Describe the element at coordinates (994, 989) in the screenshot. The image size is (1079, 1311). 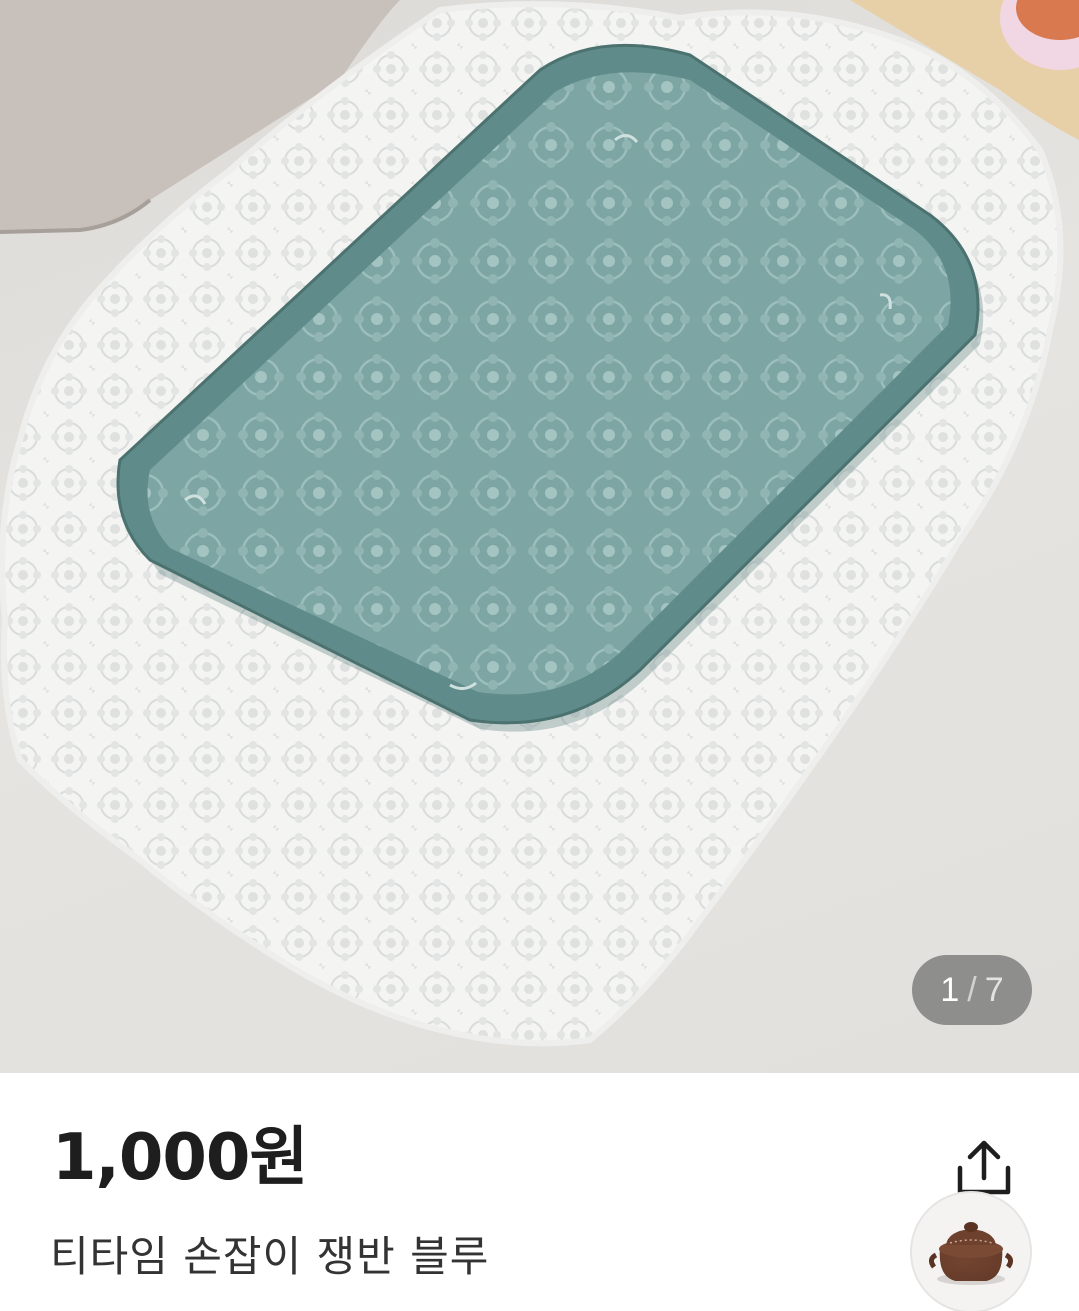
I see `image-counter-total: 7` at that location.